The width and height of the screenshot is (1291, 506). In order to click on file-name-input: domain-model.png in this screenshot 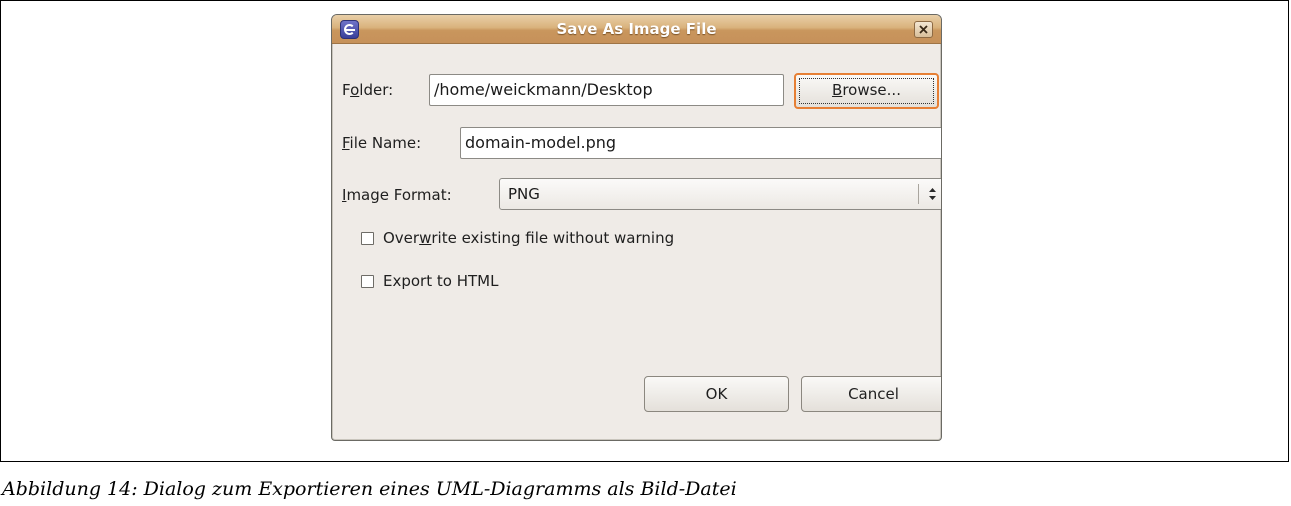, I will do `click(700, 143)`.